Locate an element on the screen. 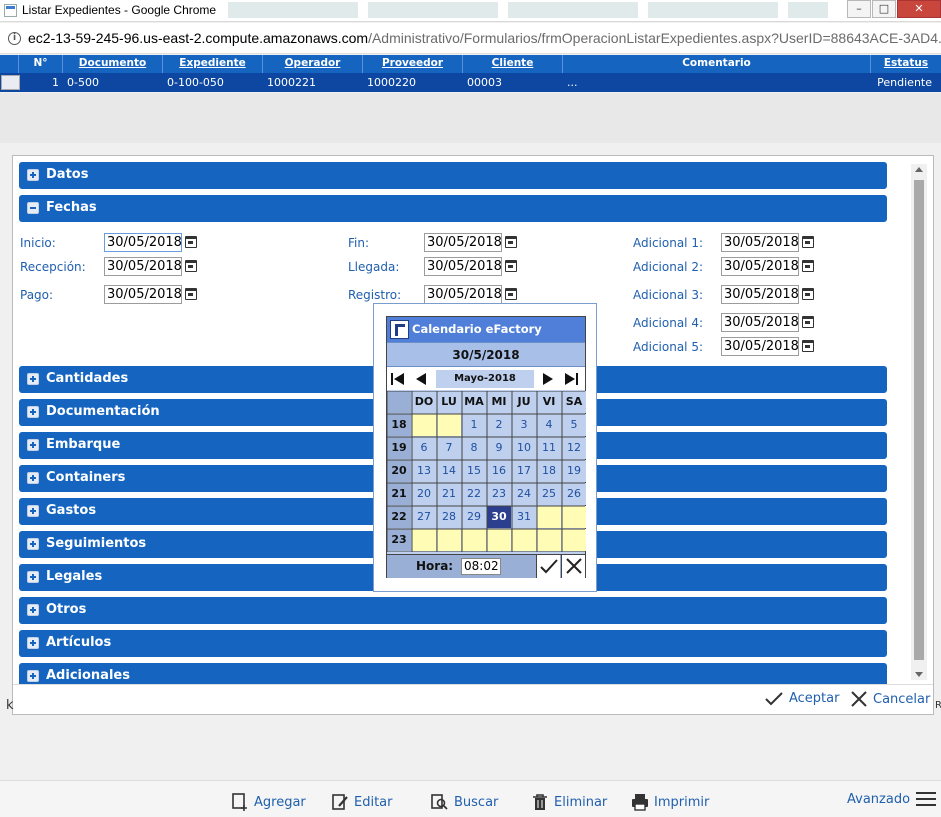 The height and width of the screenshot is (817, 941). last-month-icon is located at coordinates (572, 379).